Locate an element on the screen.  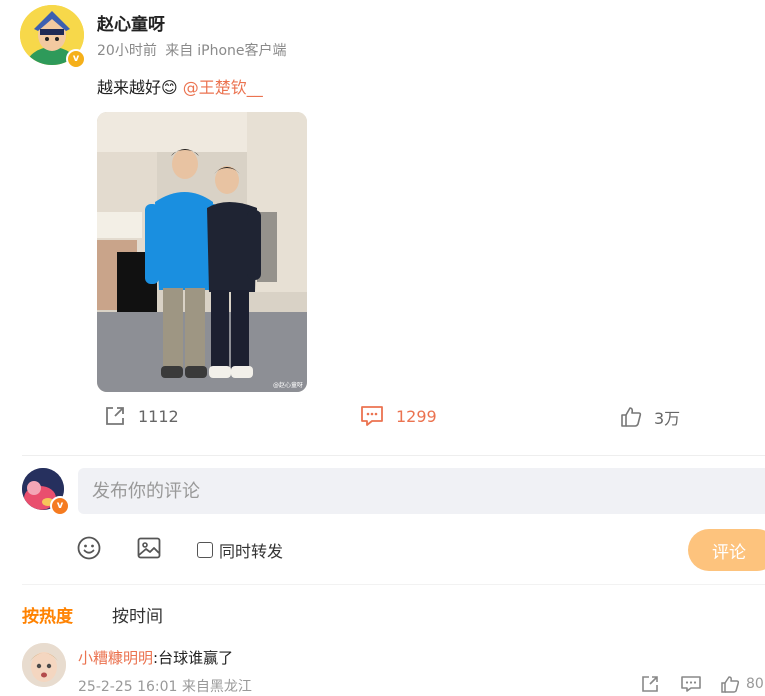
thumbs-up-icon is located at coordinates (631, 417).